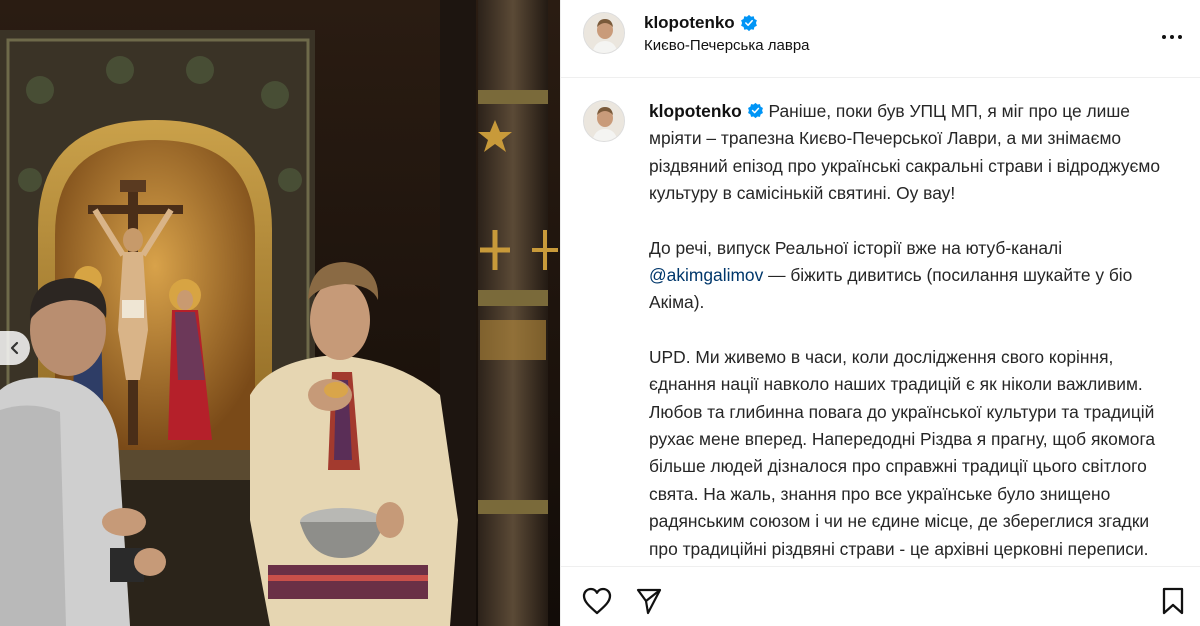 The image size is (1200, 626). What do you see at coordinates (727, 45) in the screenshot?
I see `location-link: Києво-Печерська лавра` at bounding box center [727, 45].